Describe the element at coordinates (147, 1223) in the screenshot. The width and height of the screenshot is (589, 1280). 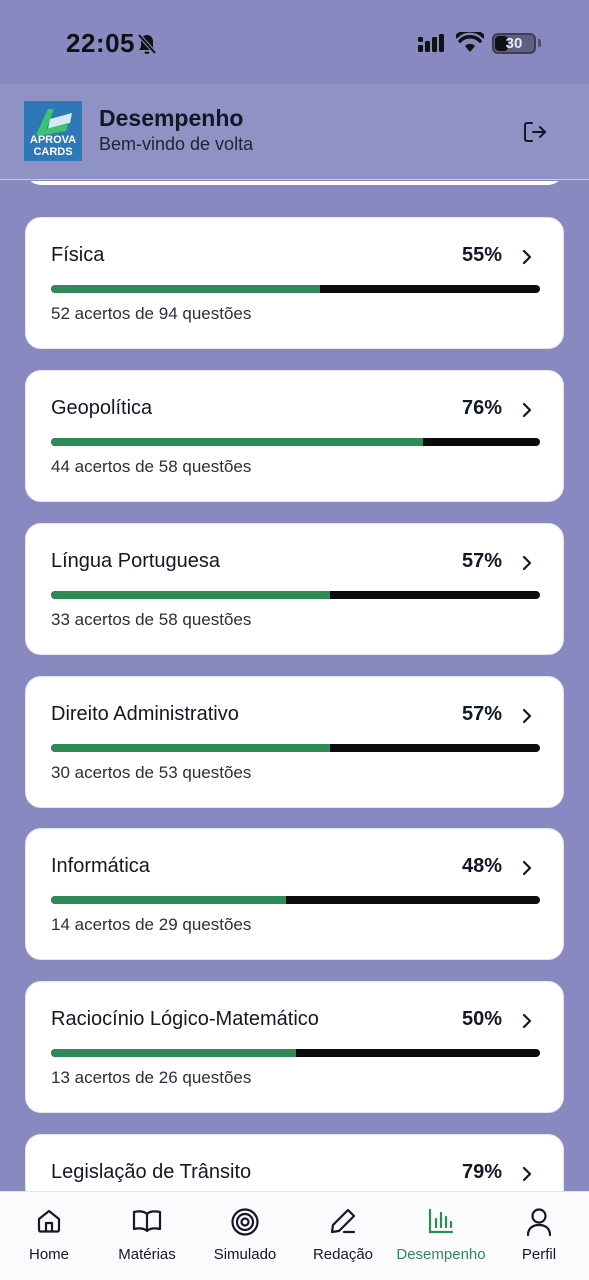
I see `book-open-icon` at that location.